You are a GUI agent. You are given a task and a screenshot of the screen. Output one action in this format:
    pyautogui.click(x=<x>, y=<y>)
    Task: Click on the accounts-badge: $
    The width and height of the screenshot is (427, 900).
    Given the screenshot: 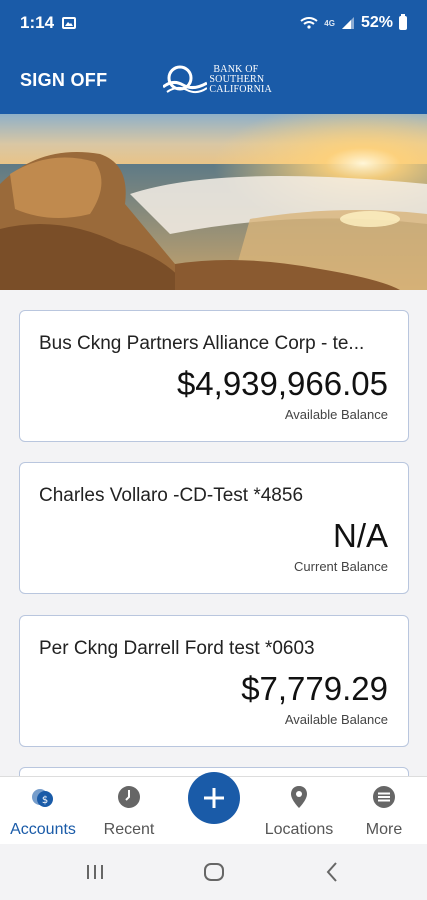 What is the action you would take?
    pyautogui.click(x=45, y=800)
    